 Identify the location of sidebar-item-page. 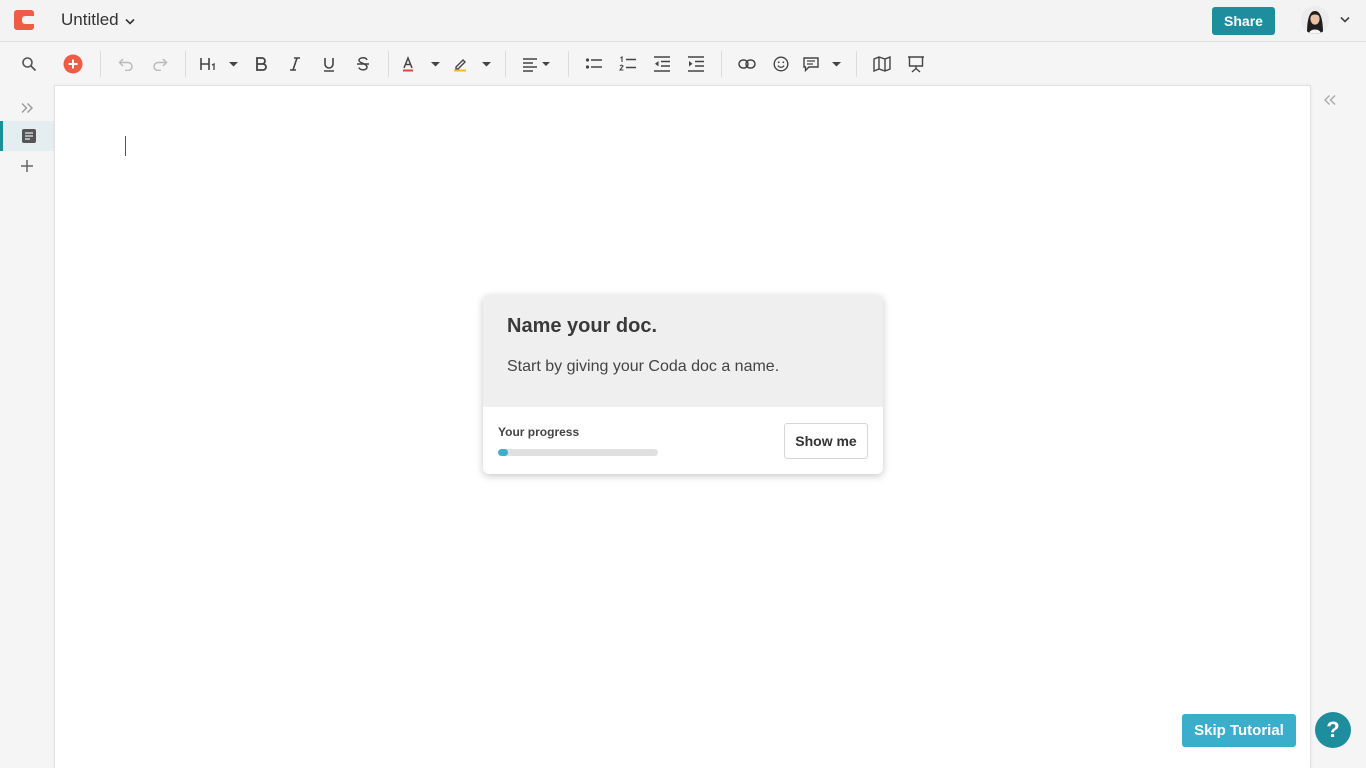
(27, 136).